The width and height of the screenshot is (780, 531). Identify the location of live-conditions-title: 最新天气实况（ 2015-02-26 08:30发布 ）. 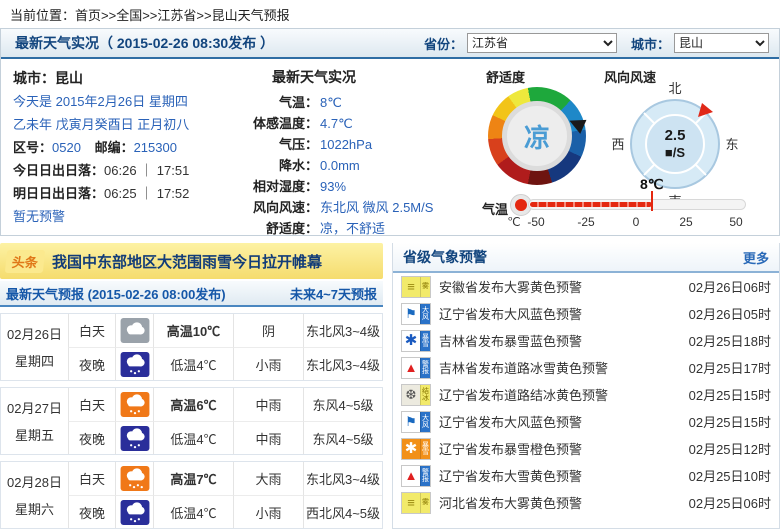
(145, 43).